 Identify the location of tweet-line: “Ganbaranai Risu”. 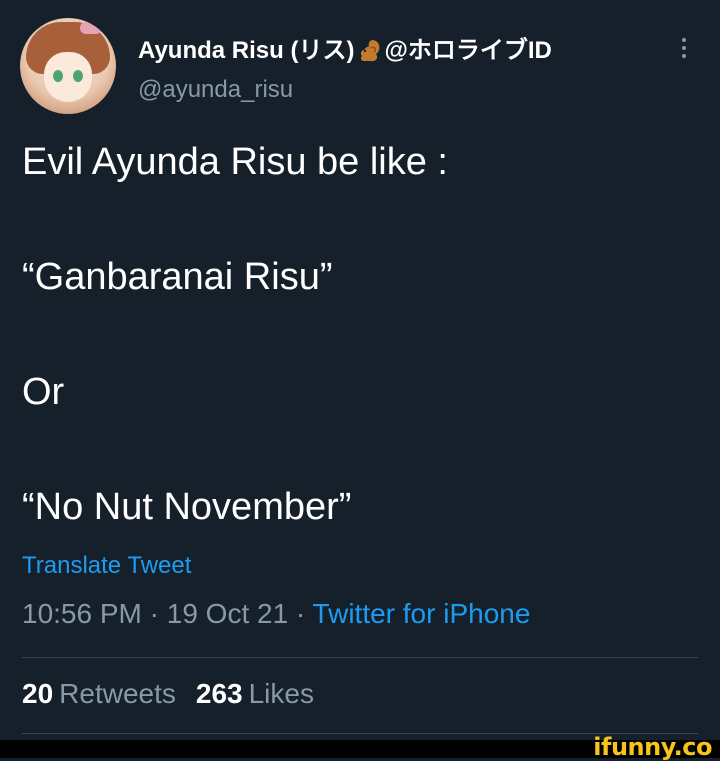
(177, 277).